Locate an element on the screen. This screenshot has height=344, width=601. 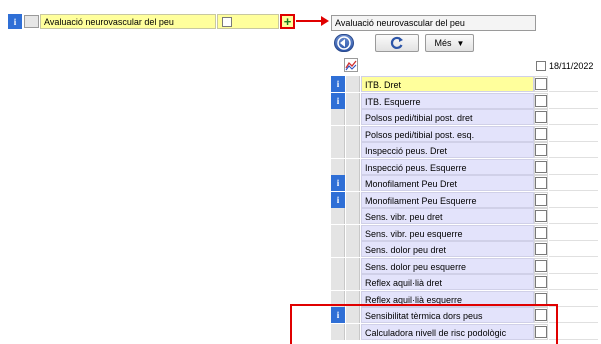
arrow-right-icon is located at coordinates (312, 21).